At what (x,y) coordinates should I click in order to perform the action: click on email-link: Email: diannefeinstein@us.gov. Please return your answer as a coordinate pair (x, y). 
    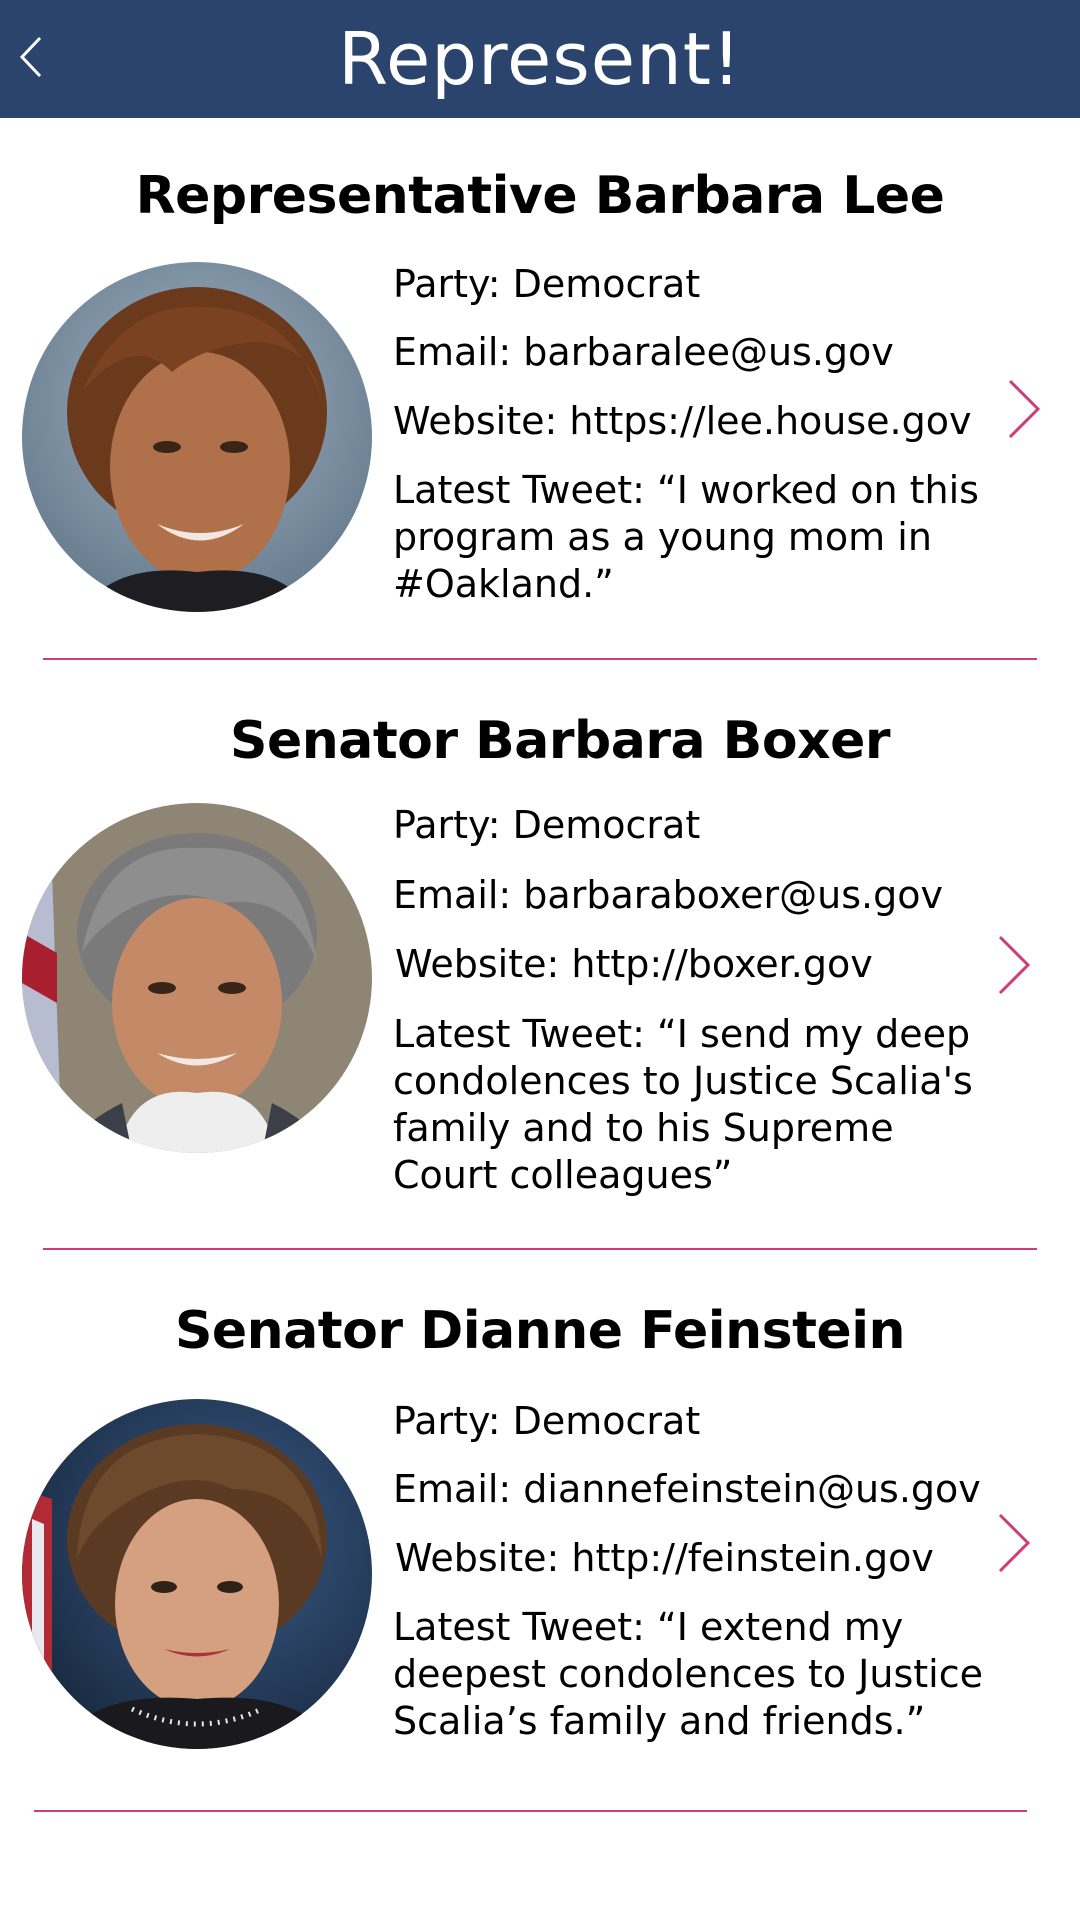
    Looking at the image, I should click on (687, 1489).